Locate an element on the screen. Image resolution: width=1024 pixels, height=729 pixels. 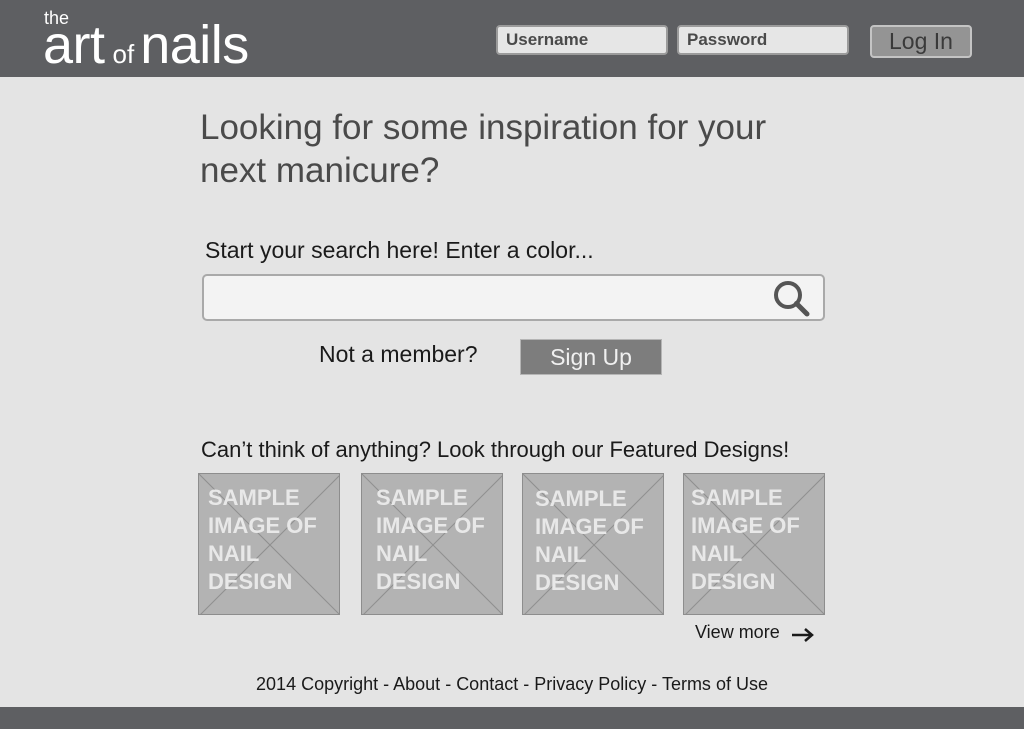
login-button: Log In is located at coordinates (921, 41).